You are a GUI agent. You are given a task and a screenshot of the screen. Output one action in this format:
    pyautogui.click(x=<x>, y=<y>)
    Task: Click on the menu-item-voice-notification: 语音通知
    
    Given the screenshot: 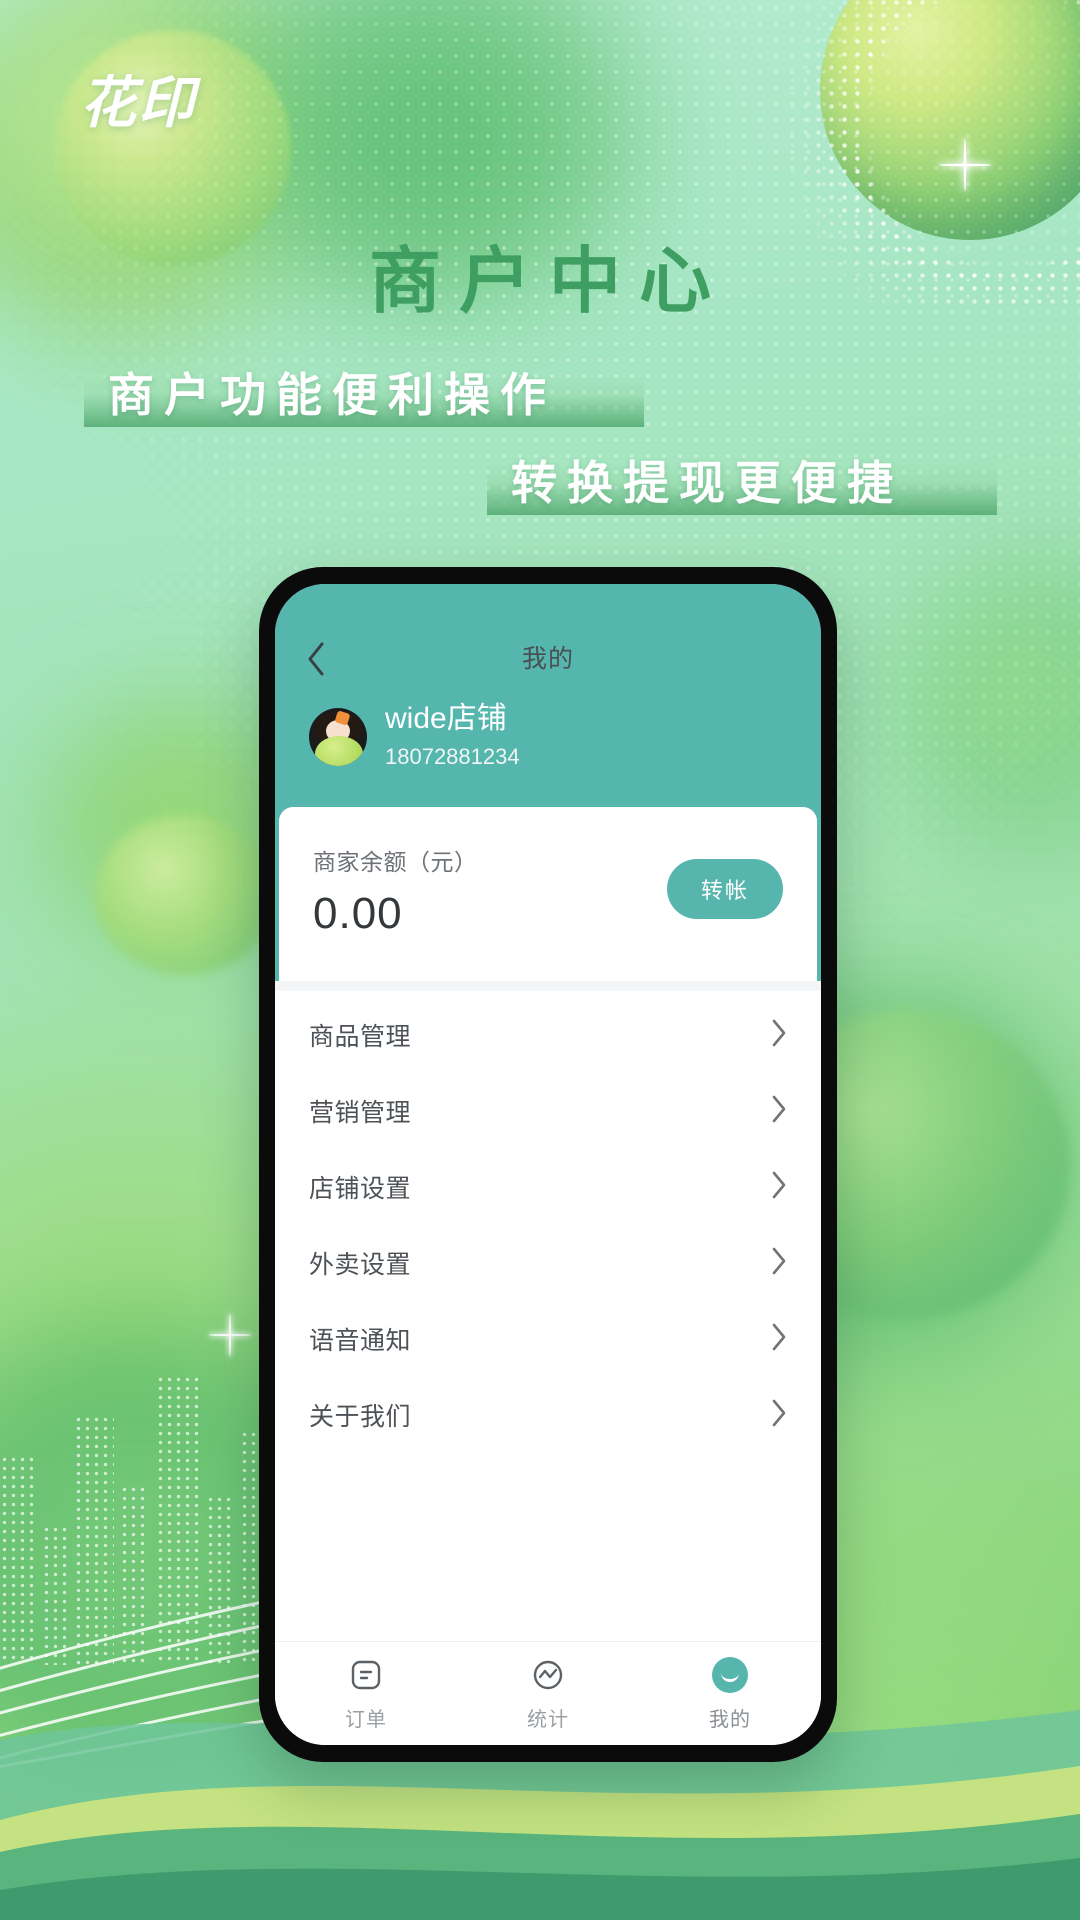 What is the action you would take?
    pyautogui.click(x=548, y=1339)
    